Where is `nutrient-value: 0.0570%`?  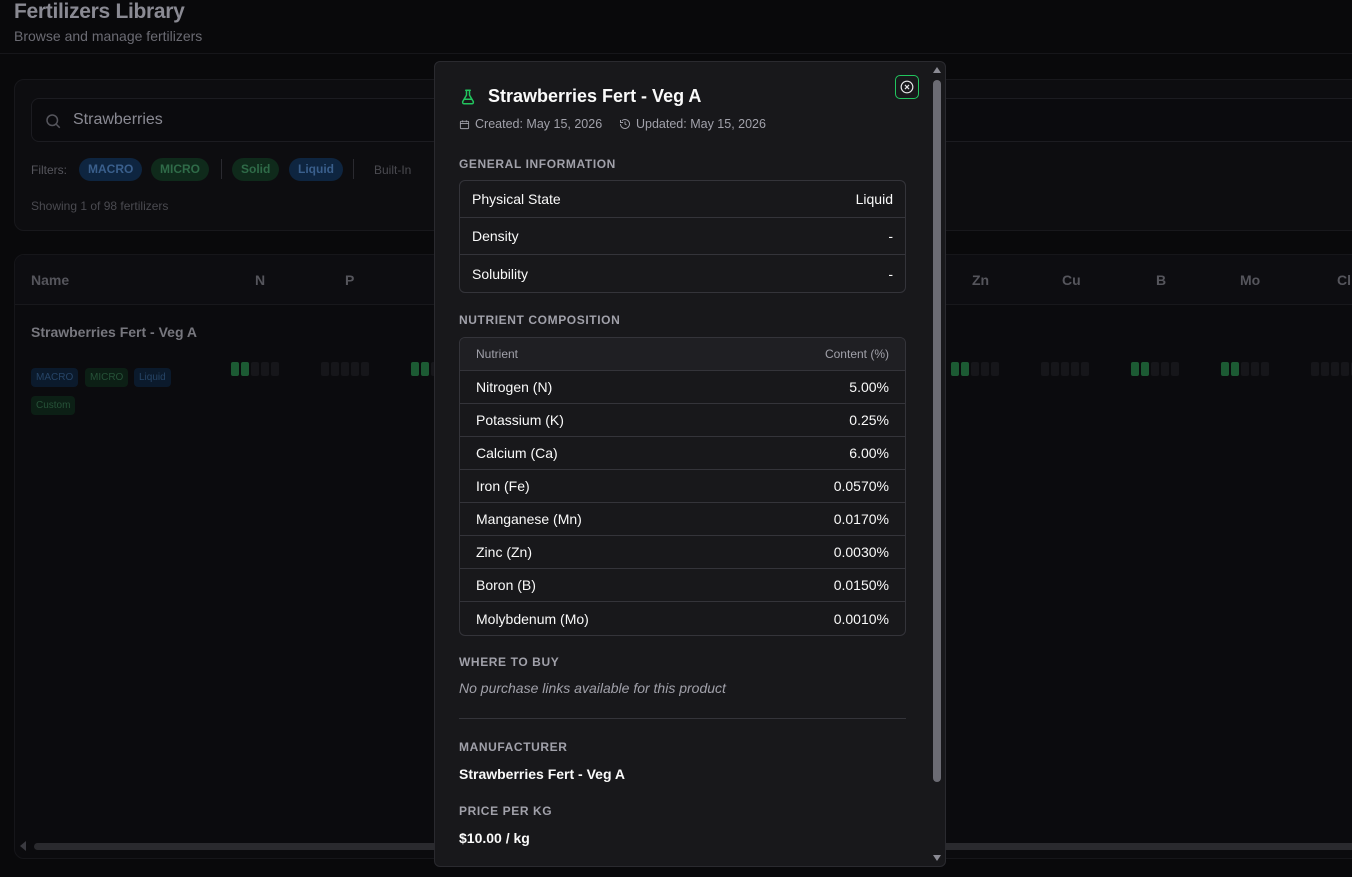
nutrient-value: 0.0570% is located at coordinates (861, 486).